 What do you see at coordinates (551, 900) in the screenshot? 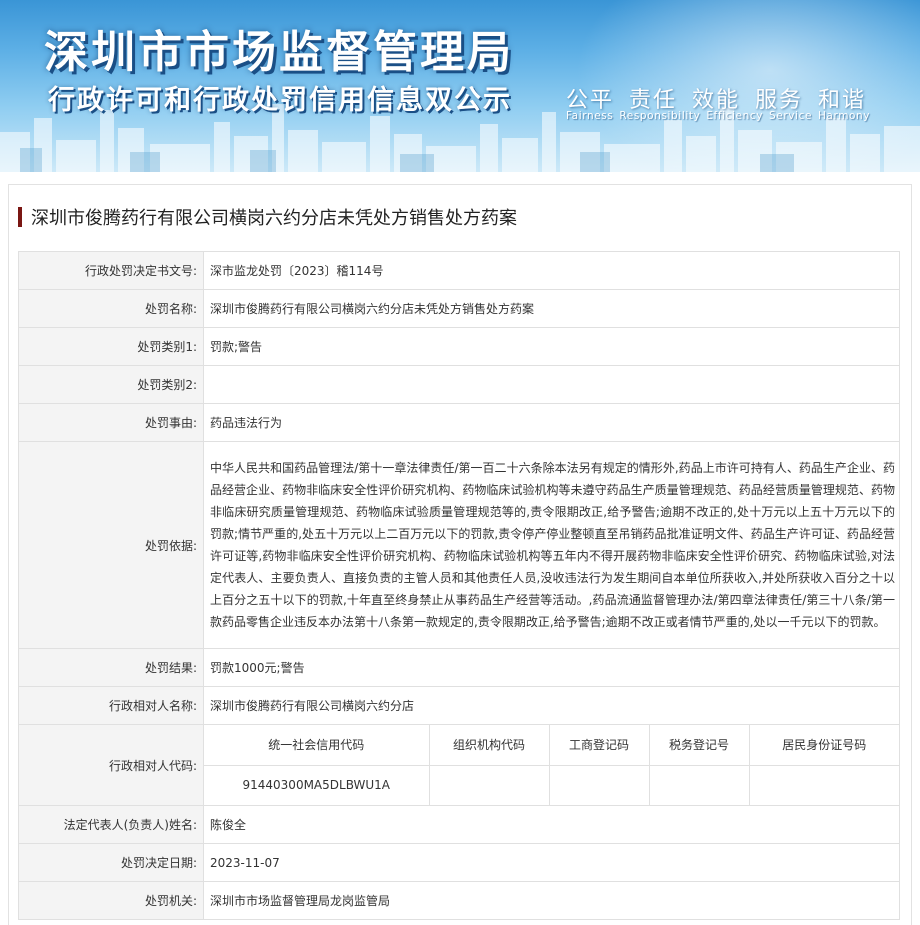
I see `authority-value: 深圳市市场监督管理局龙岗监管局` at bounding box center [551, 900].